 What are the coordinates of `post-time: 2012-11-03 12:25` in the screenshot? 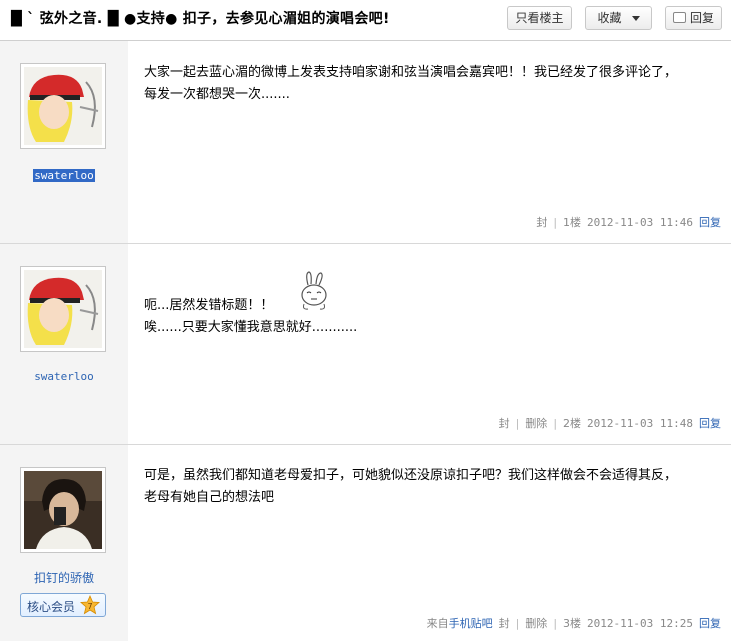 It's located at (640, 623).